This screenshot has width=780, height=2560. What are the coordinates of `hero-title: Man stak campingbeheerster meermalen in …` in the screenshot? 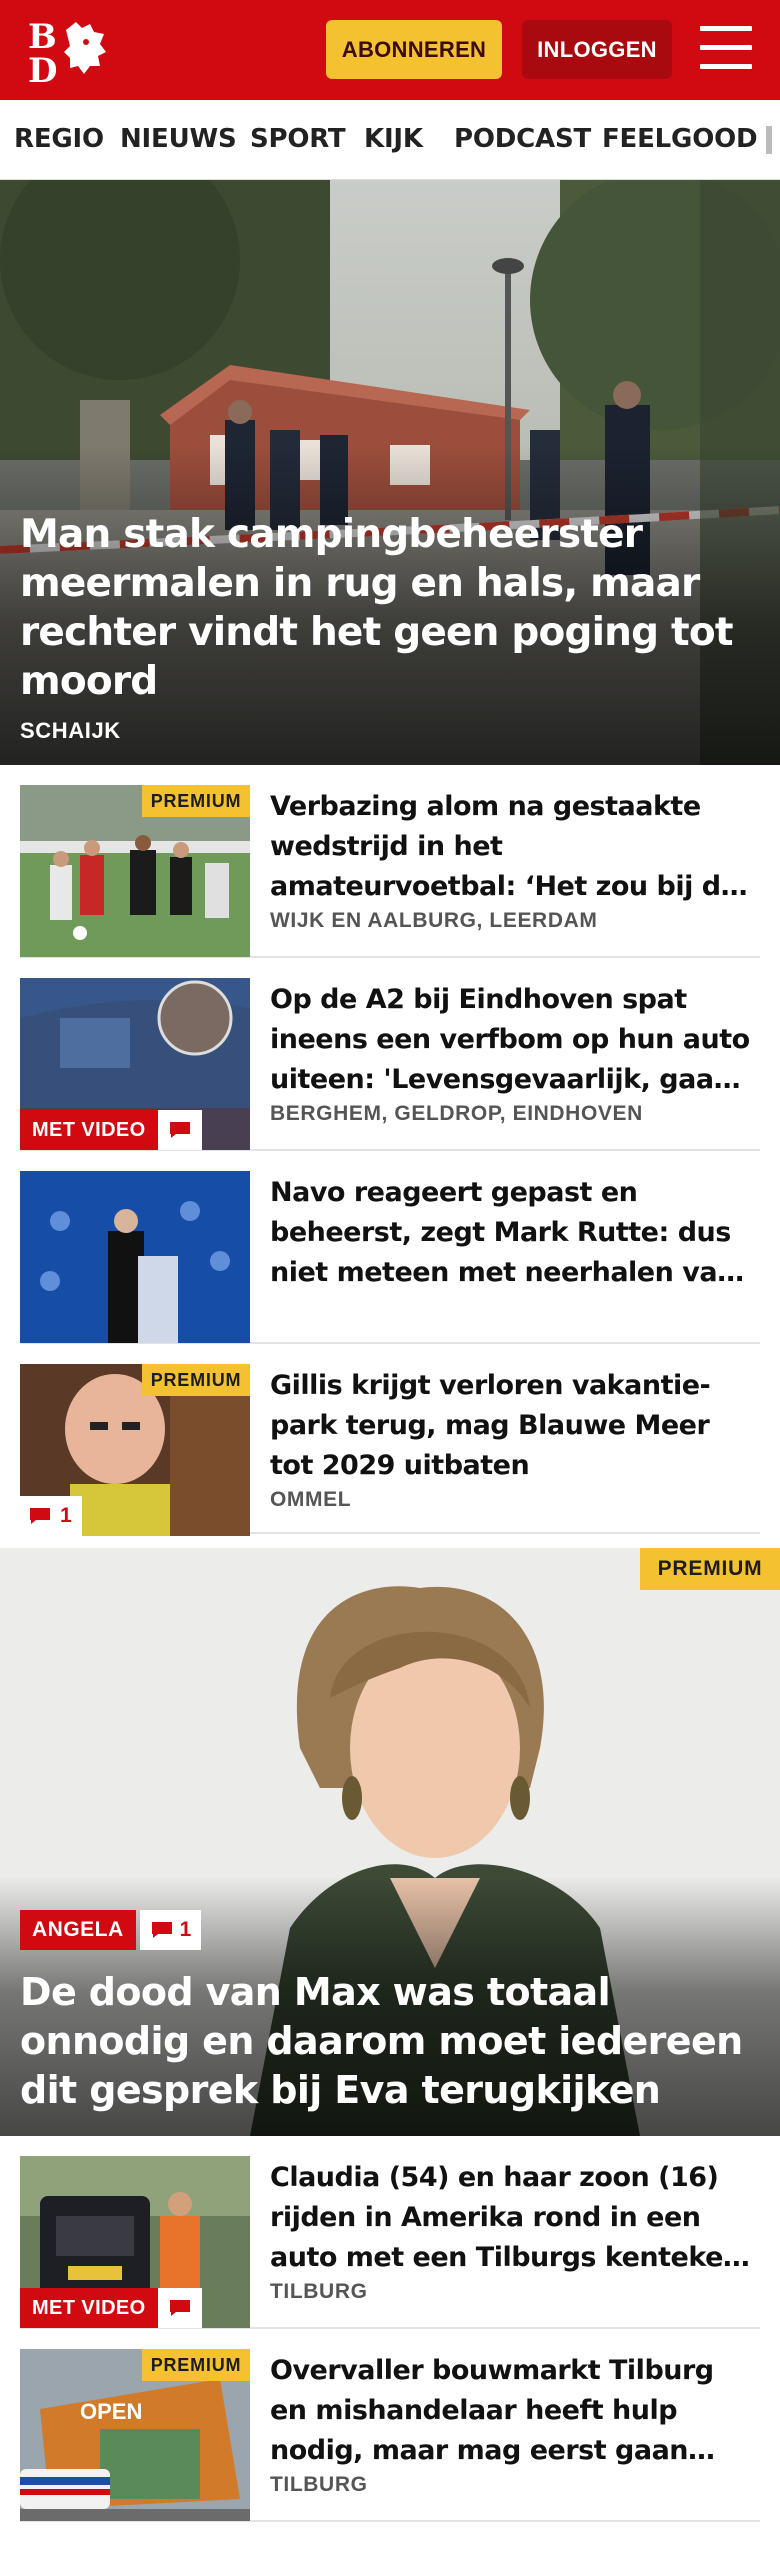 It's located at (385, 608).